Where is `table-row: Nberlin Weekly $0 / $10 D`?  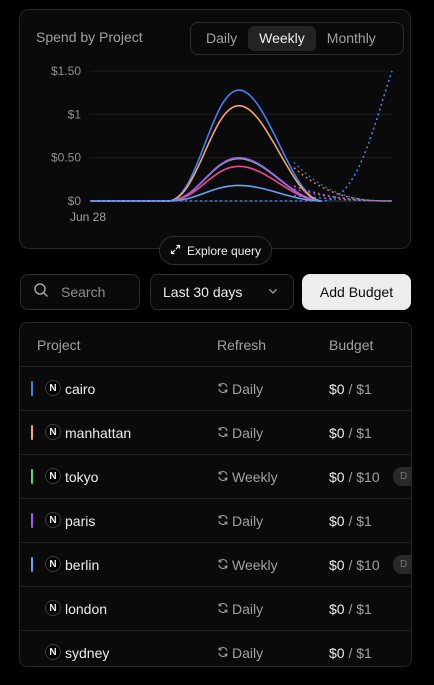 table-row: Nberlin Weekly $0 / $10 D is located at coordinates (215, 565).